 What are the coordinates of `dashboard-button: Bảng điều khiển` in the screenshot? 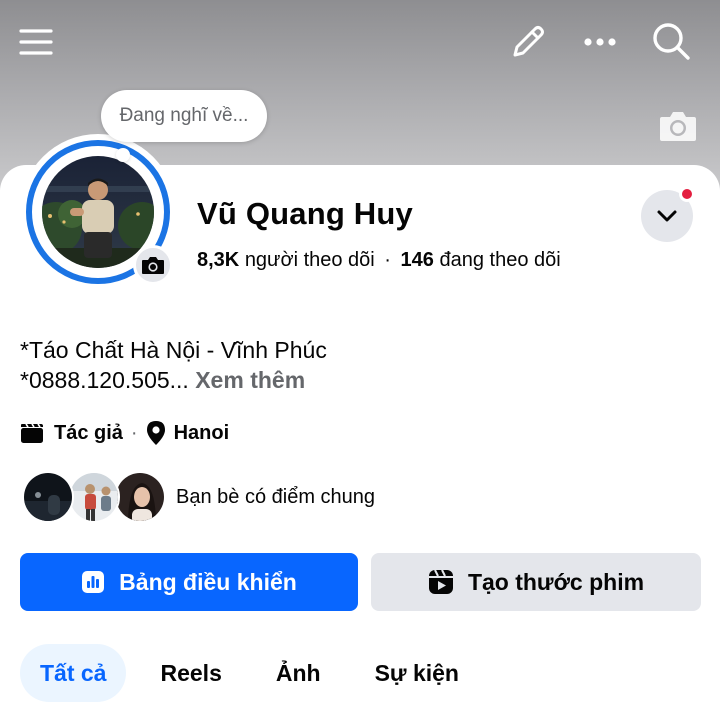 It's located at (189, 582).